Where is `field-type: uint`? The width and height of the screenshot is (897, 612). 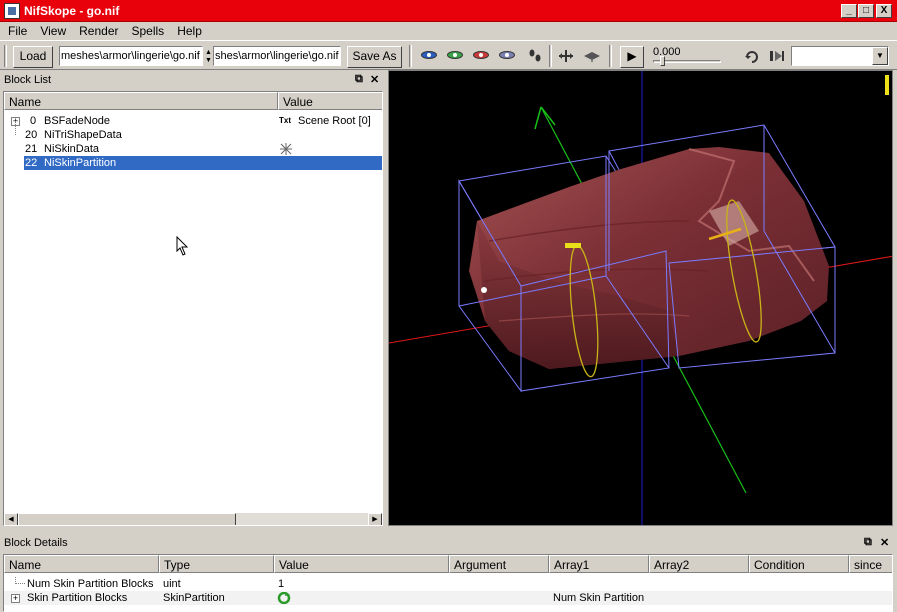 field-type: uint is located at coordinates (172, 584).